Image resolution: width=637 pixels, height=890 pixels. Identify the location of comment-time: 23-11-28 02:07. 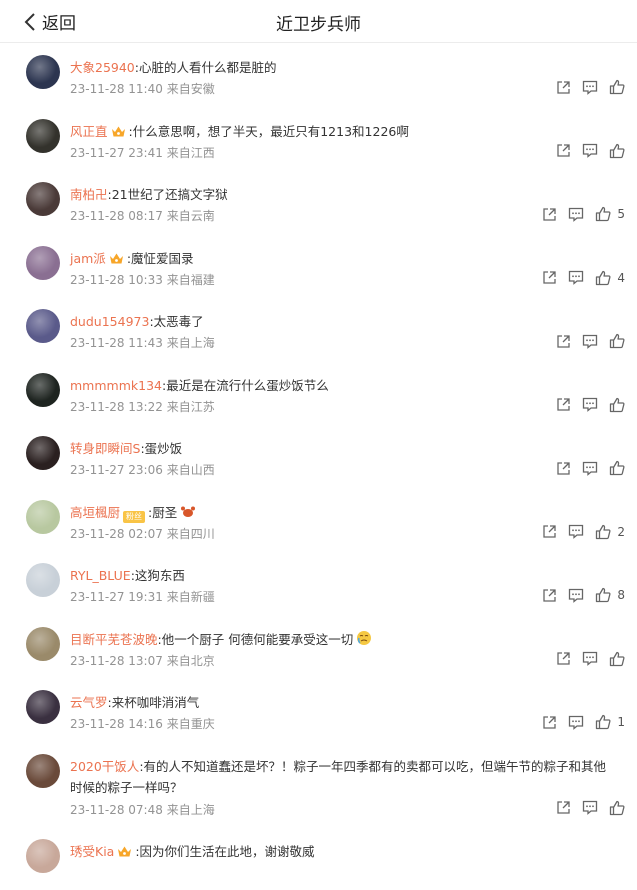
(116, 534).